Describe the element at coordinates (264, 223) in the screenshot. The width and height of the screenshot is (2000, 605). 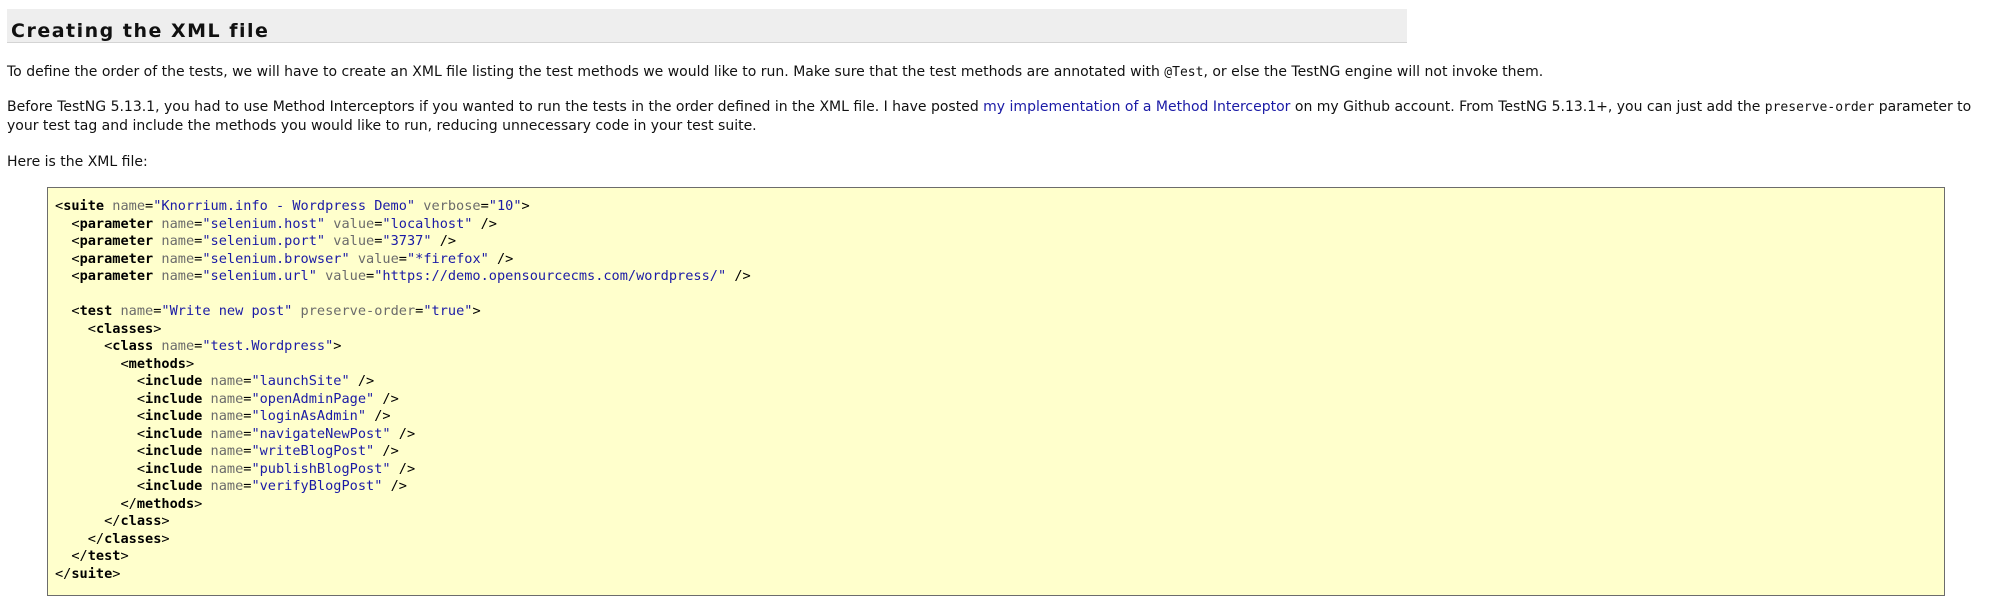
I see `attr-value: "selenium.host"` at that location.